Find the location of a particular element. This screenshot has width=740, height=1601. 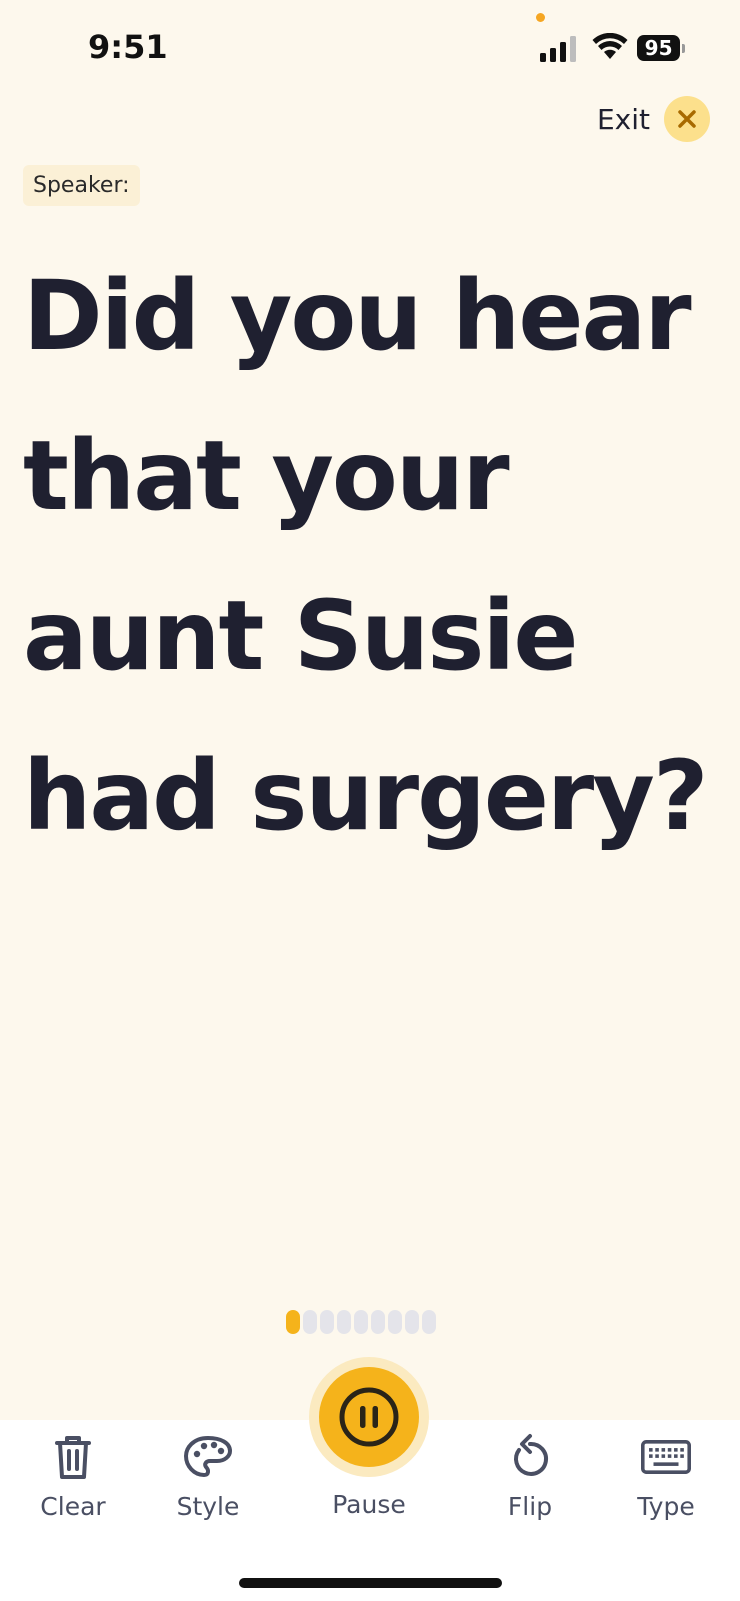

home-indicator is located at coordinates (370, 1583).